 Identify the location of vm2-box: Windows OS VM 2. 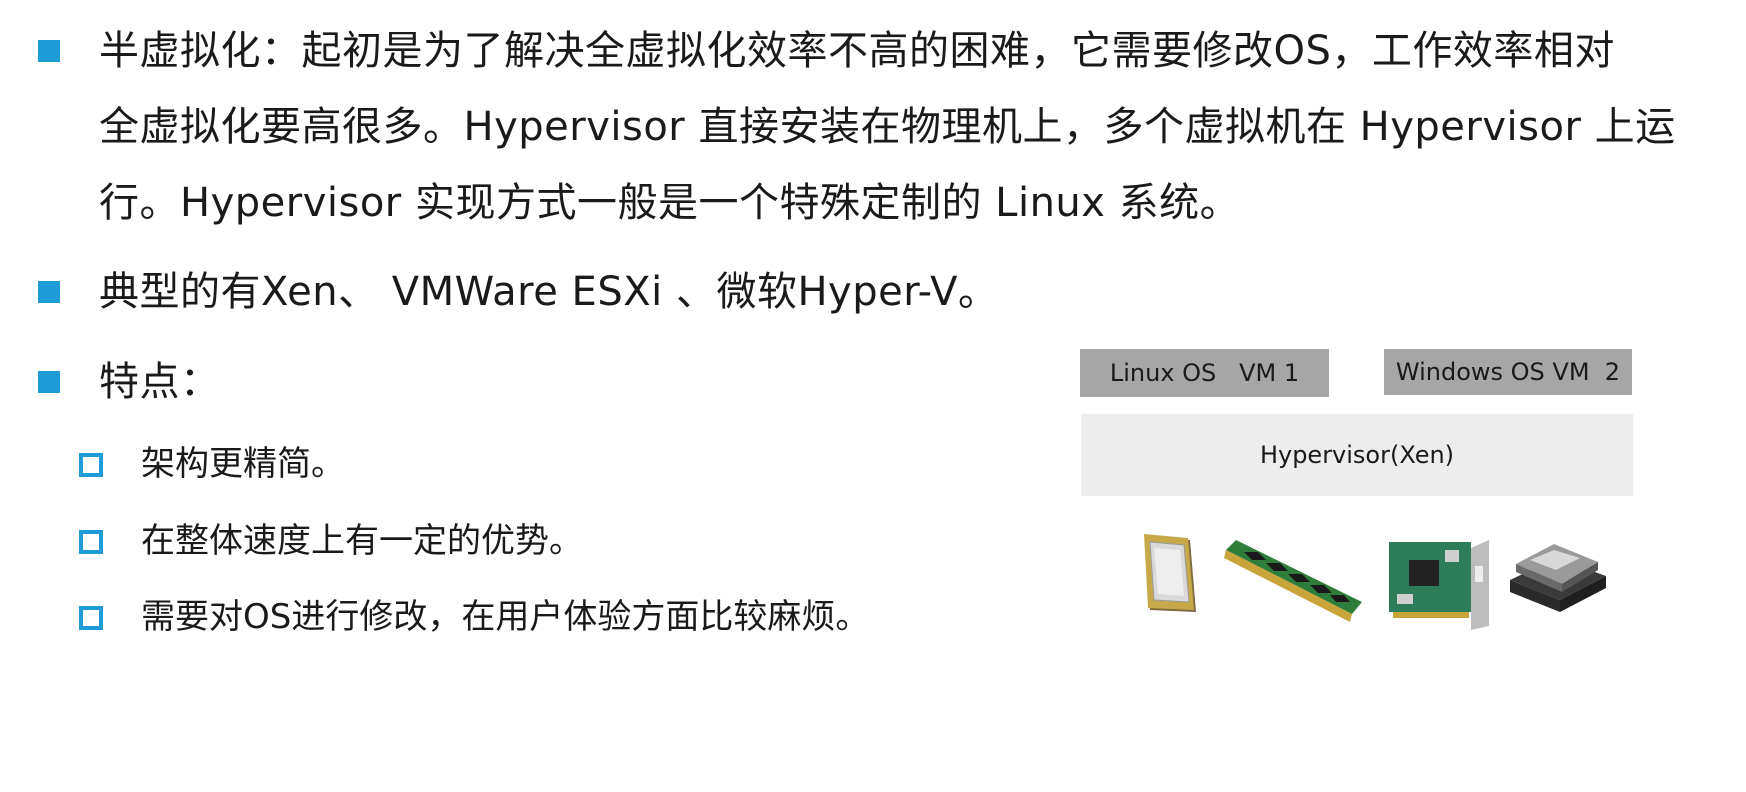
(1508, 372).